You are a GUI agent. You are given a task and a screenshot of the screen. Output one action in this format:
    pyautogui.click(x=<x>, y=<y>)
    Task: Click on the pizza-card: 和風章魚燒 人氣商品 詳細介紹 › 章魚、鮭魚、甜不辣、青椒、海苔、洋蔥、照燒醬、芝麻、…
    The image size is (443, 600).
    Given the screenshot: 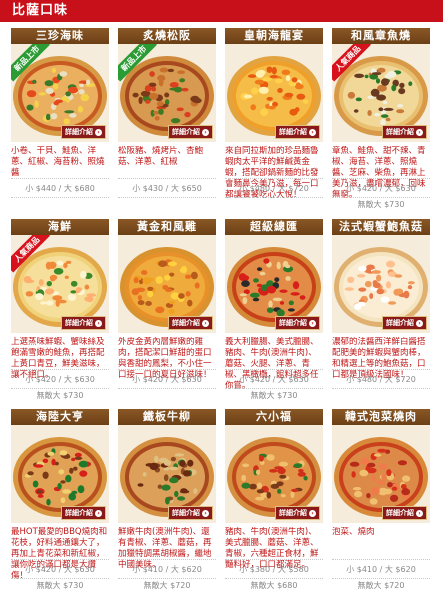 What is the action you would take?
    pyautogui.click(x=381, y=119)
    